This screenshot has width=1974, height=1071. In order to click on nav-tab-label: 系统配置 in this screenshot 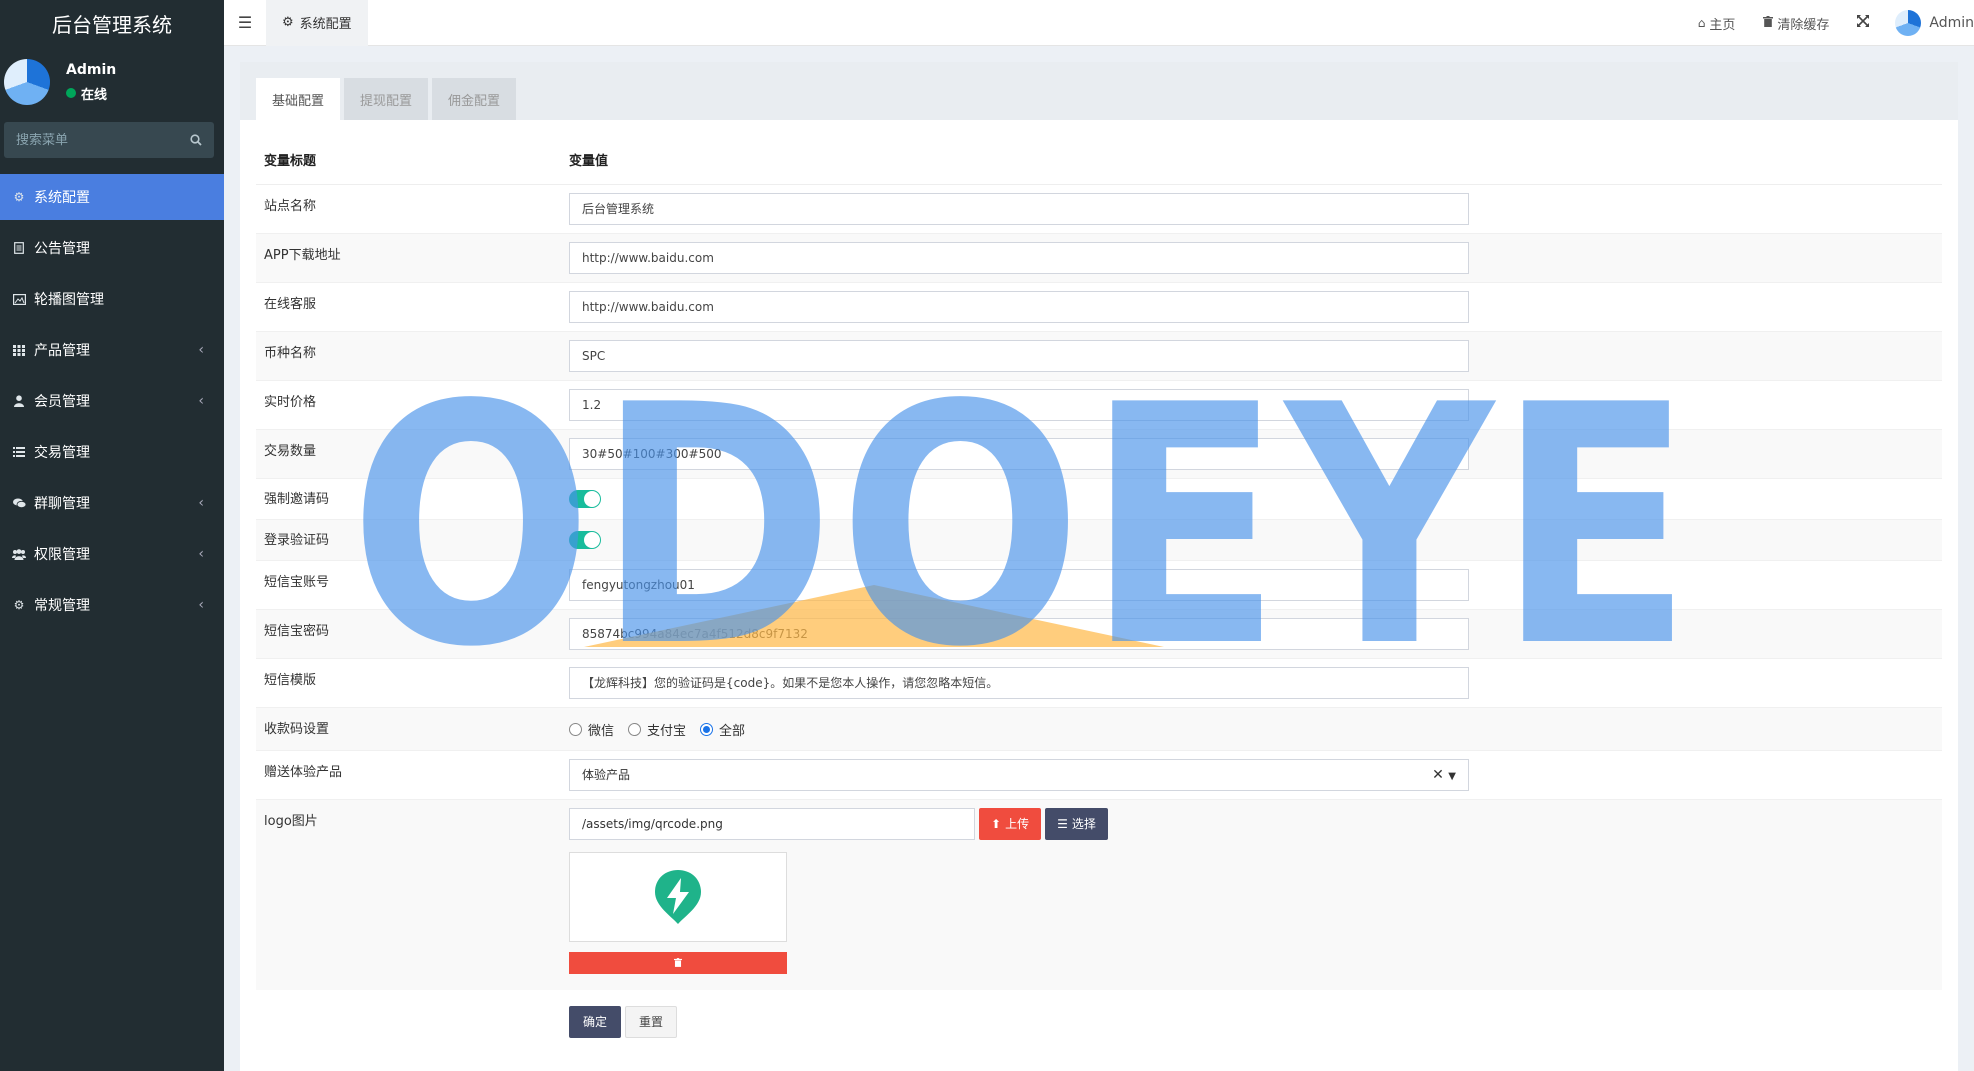, I will do `click(325, 24)`.